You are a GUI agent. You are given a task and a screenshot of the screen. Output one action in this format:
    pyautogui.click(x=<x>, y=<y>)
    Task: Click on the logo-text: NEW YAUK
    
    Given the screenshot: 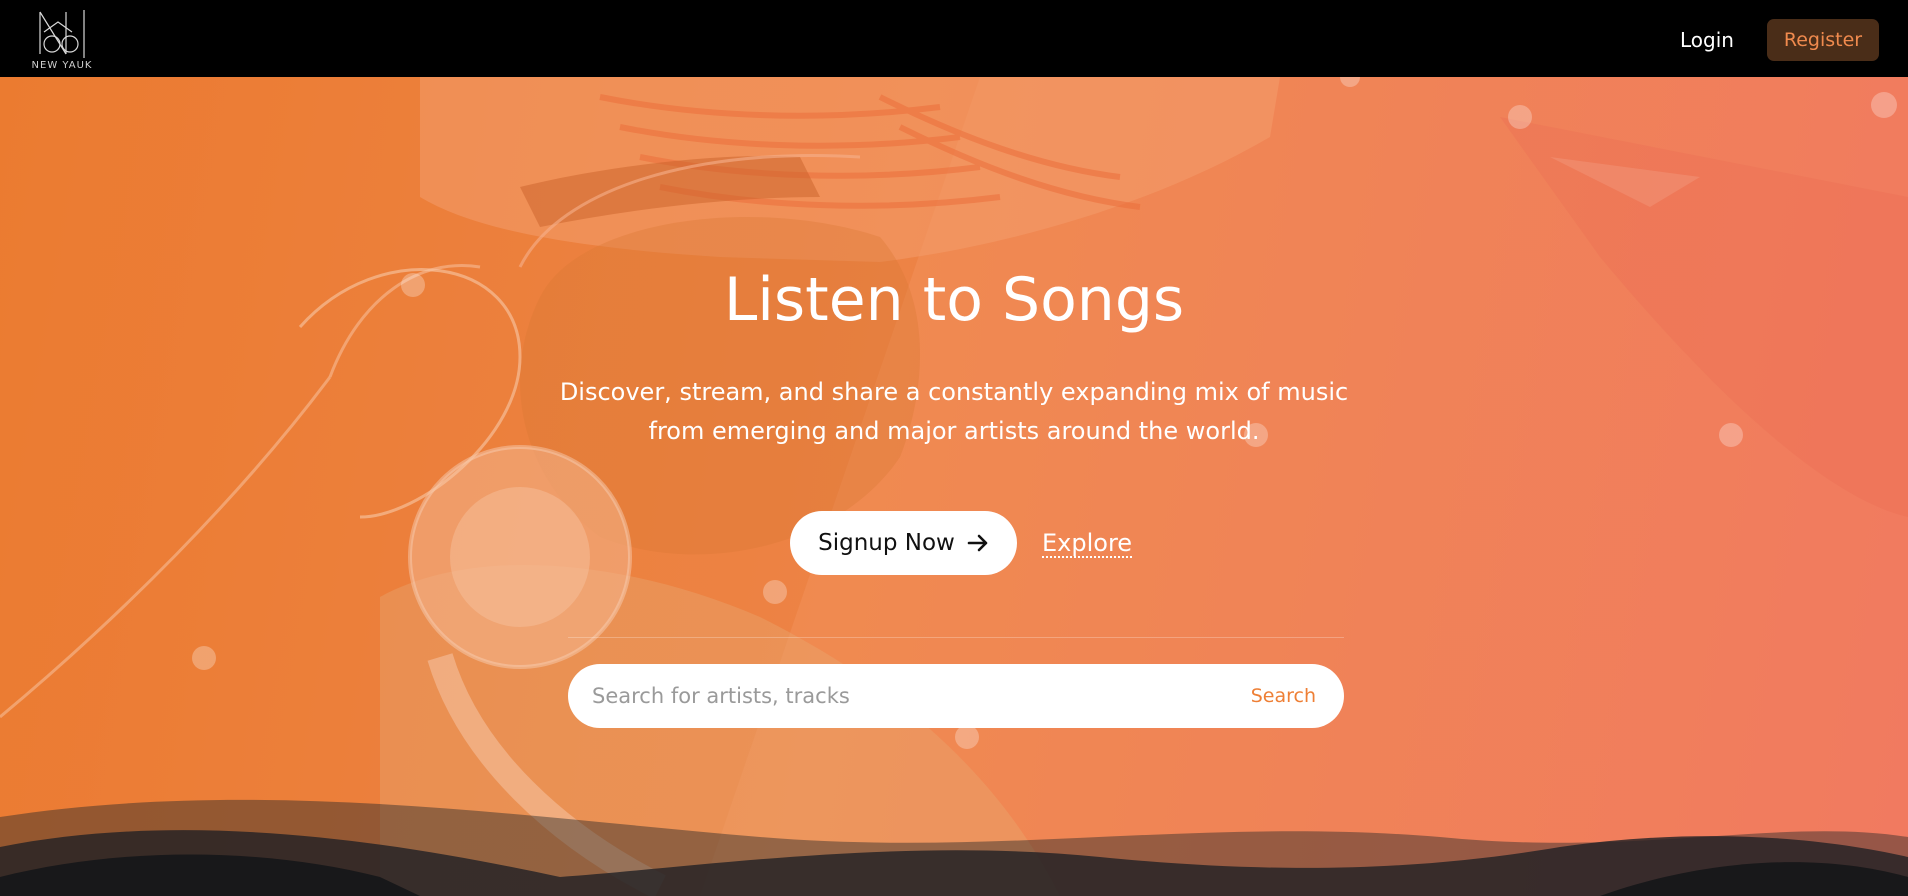 What is the action you would take?
    pyautogui.click(x=62, y=65)
    